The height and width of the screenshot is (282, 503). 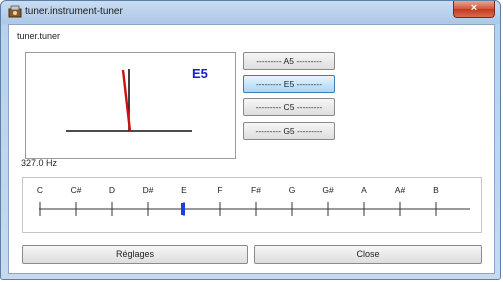 I want to click on note-button-g5: --------- G5 ---------, so click(x=289, y=131).